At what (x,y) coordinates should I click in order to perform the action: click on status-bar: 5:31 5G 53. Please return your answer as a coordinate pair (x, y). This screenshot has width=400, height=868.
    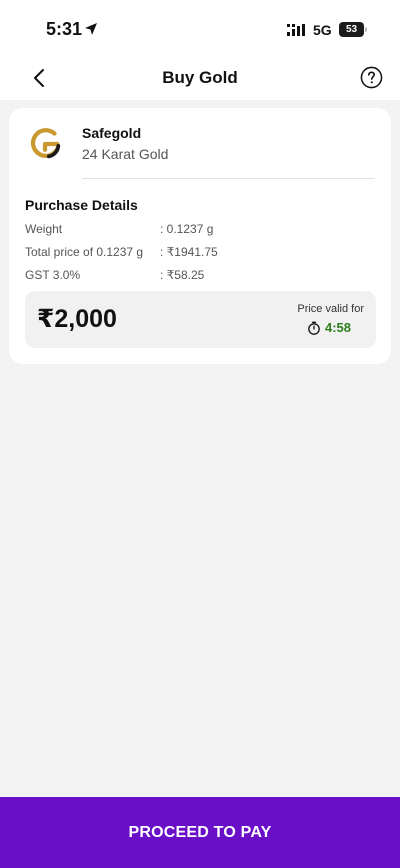
    Looking at the image, I should click on (200, 28).